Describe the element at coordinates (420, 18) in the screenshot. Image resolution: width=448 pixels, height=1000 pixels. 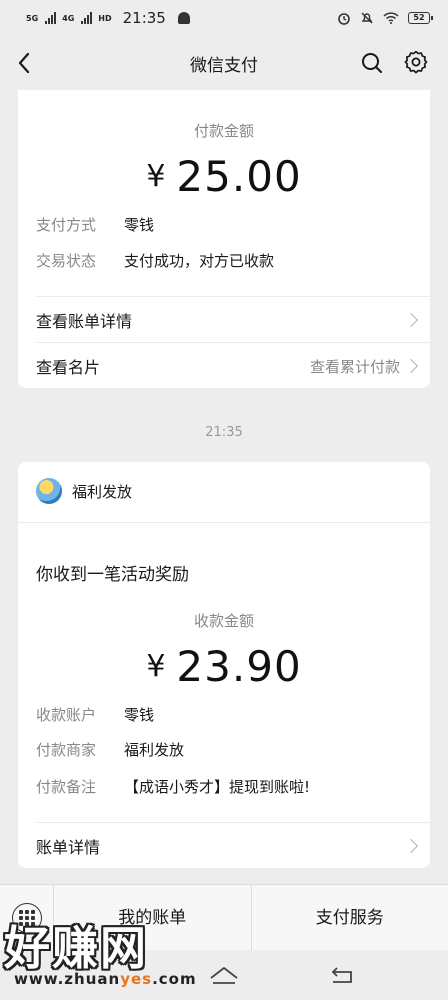
I see `battery-icon: 52` at that location.